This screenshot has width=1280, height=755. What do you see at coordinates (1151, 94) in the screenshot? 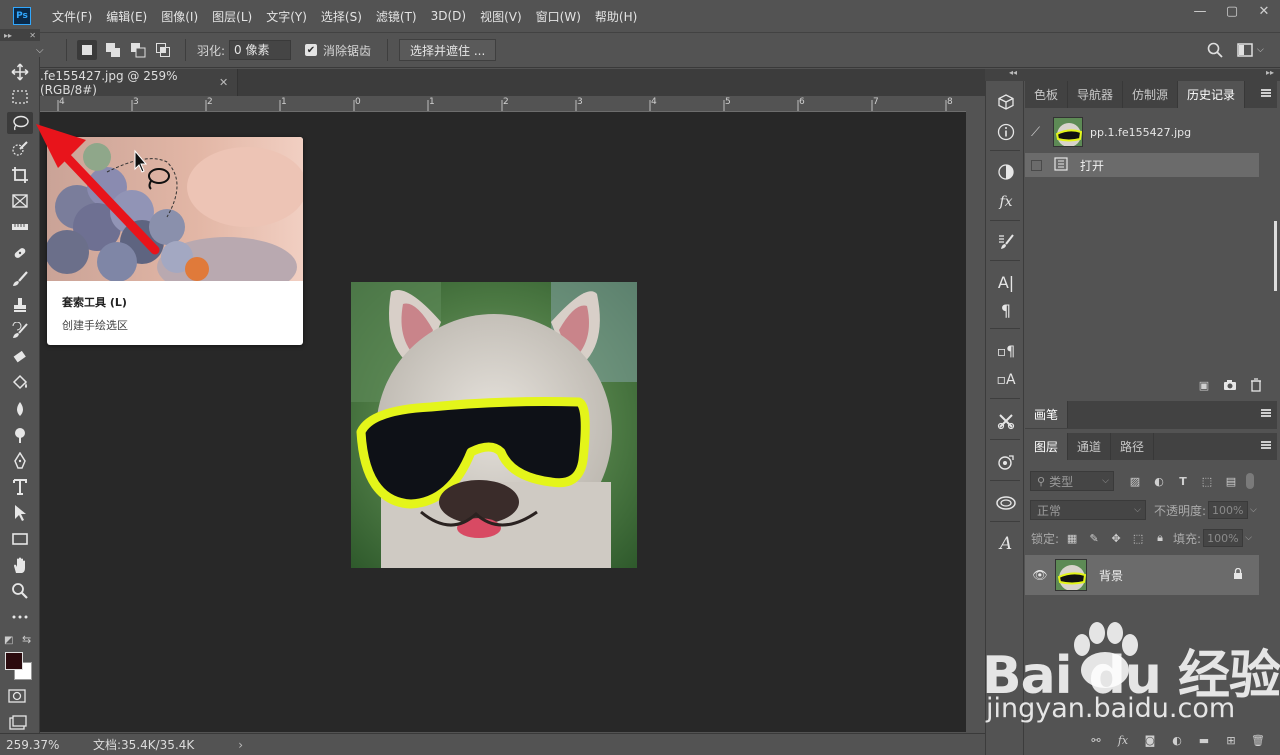
I see `tab-clone-source: 仿制源` at bounding box center [1151, 94].